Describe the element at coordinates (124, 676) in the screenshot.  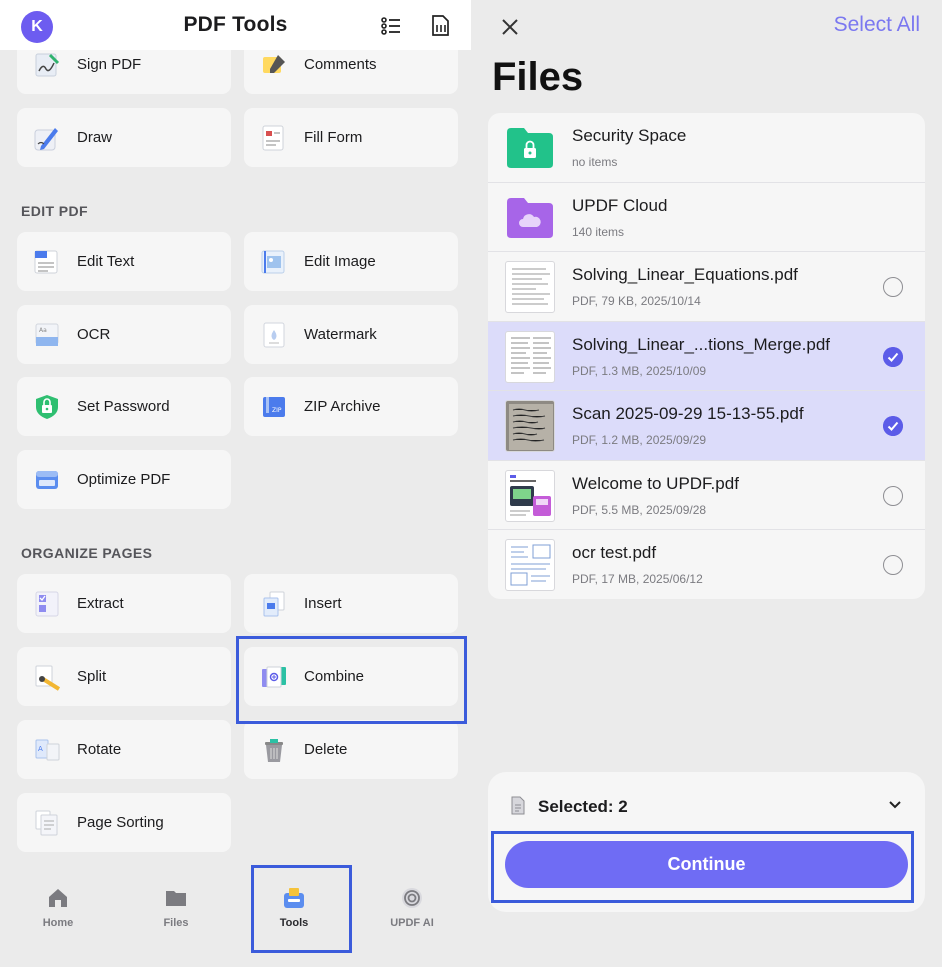
I see `tool-split: Split` at that location.